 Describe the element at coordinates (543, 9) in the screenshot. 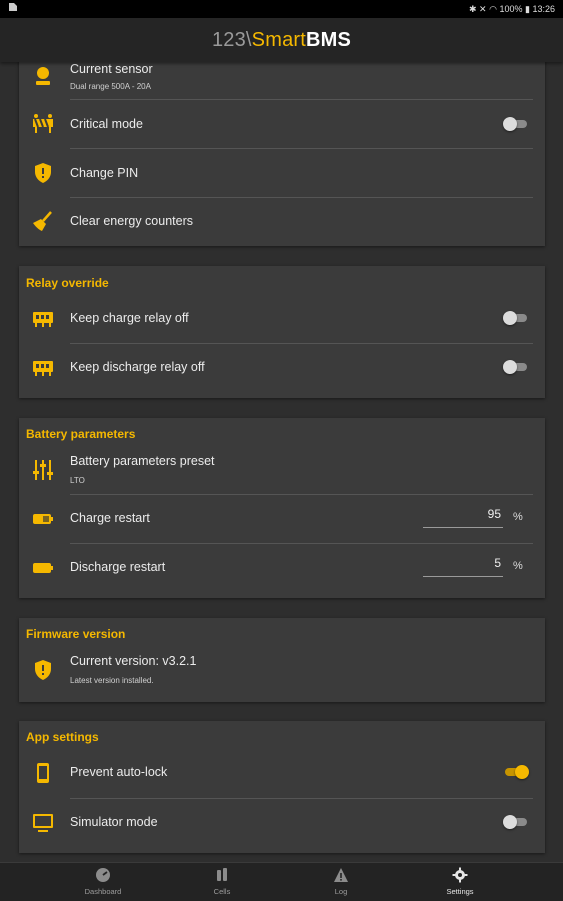

I see `clock: 13:26` at that location.